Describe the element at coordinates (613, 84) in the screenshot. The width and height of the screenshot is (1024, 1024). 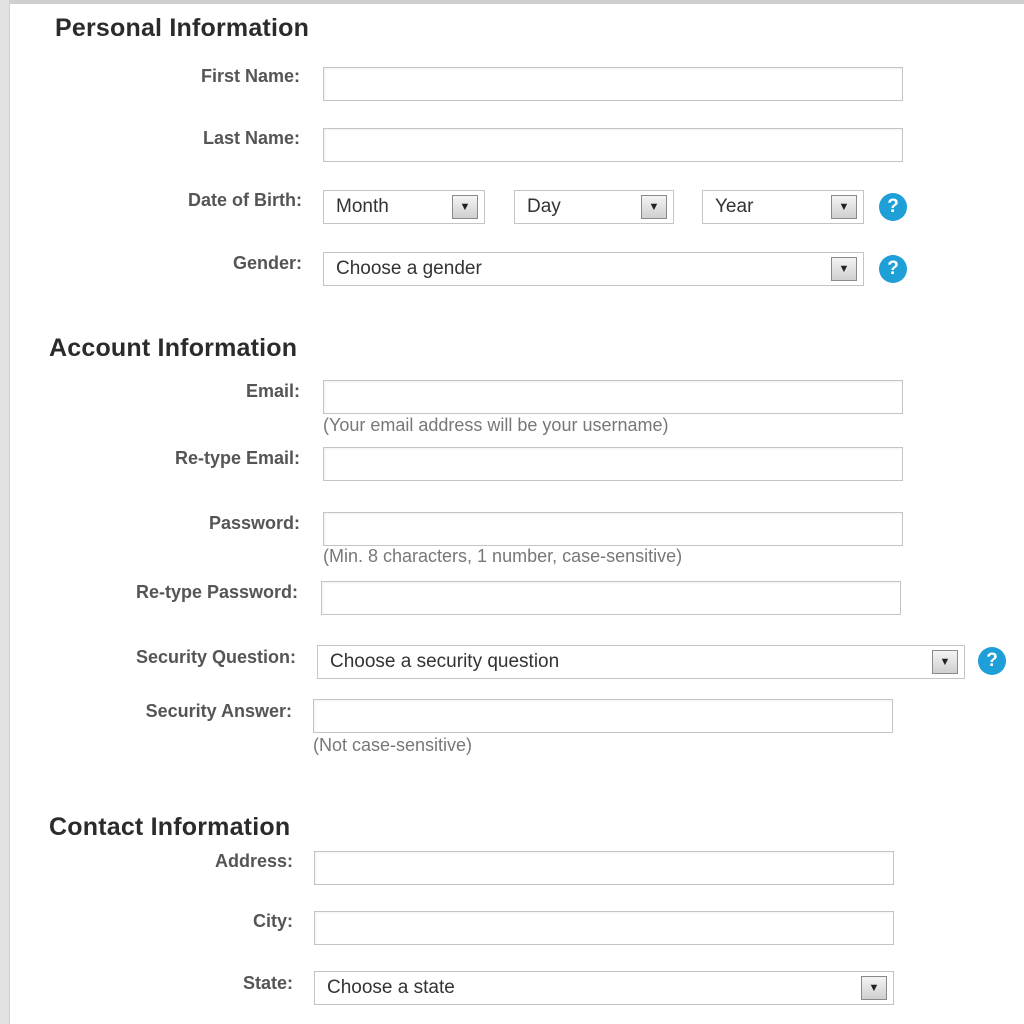
I see `first-name-field` at that location.